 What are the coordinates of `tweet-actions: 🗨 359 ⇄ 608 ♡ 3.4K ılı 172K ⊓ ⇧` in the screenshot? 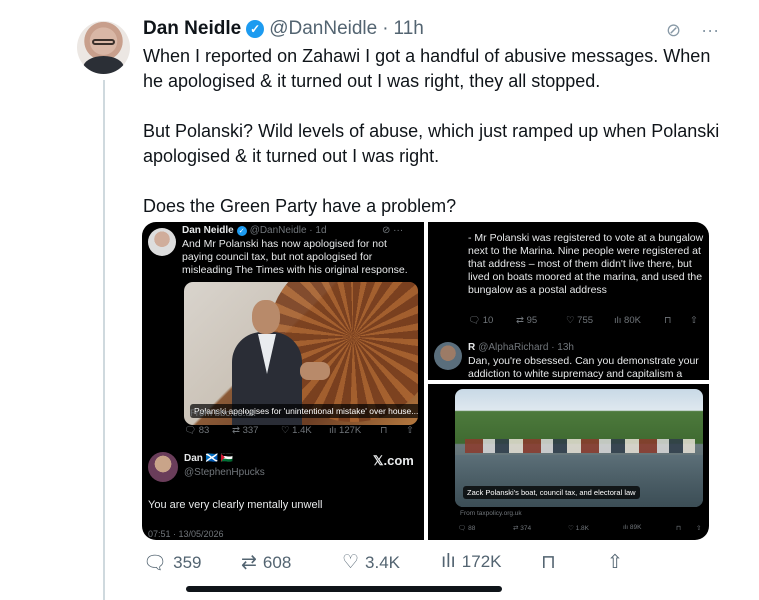 It's located at (383, 563).